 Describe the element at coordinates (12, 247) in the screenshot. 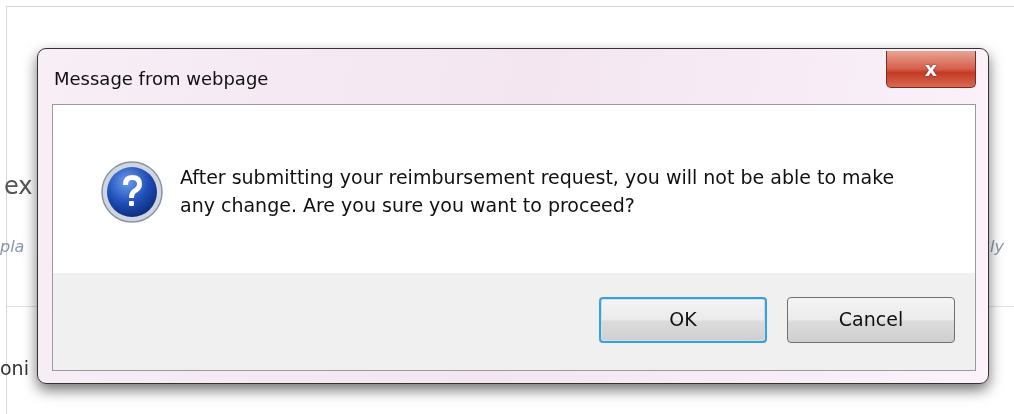

I see `page-text: pla` at that location.